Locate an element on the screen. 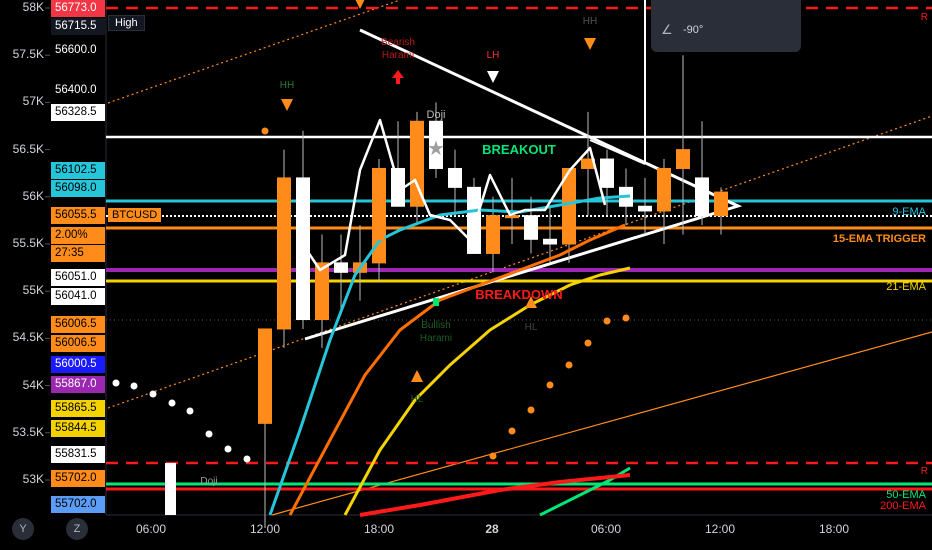 The height and width of the screenshot is (550, 932). price-label: 55867.0 is located at coordinates (78, 384).